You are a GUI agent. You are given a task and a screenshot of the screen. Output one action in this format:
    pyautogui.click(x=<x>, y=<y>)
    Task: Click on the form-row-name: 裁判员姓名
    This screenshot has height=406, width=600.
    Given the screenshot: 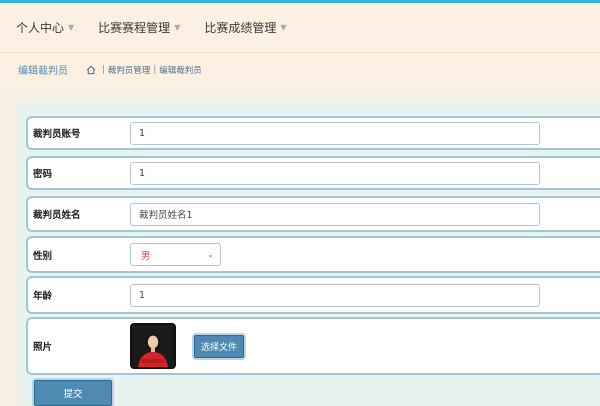 What is the action you would take?
    pyautogui.click(x=313, y=214)
    